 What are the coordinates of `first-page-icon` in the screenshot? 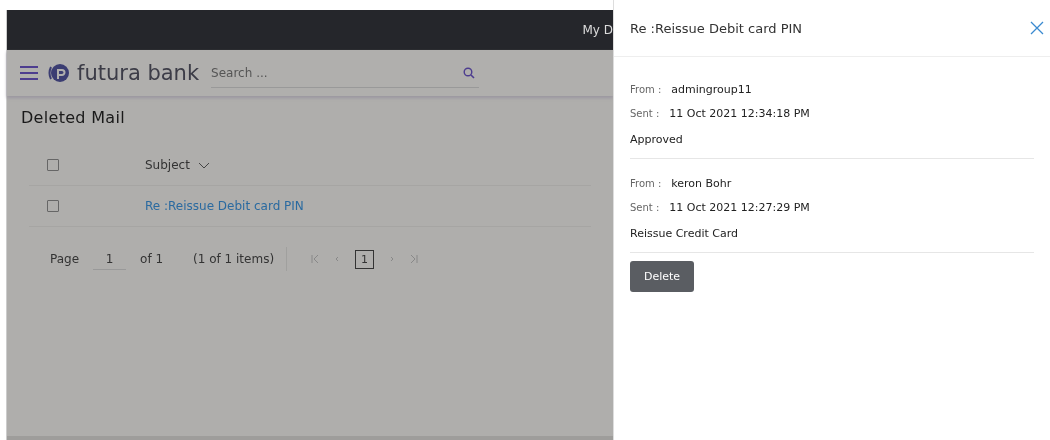 It's located at (315, 259).